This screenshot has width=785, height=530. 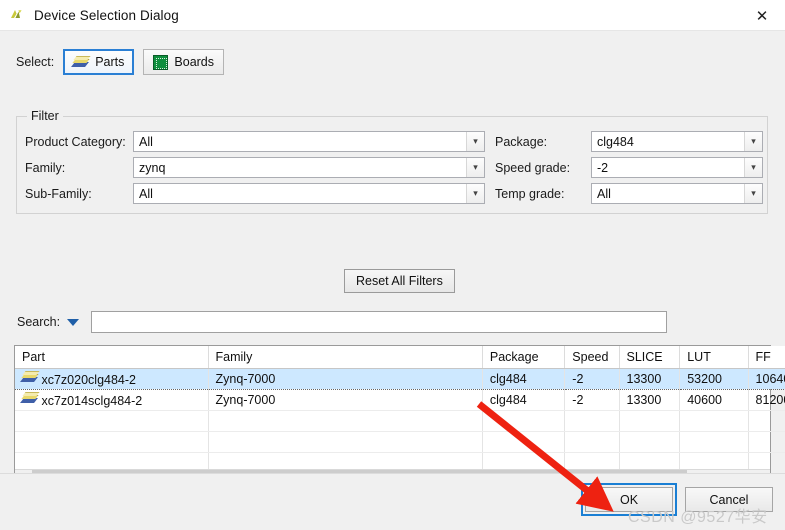 What do you see at coordinates (766, 400) in the screenshot?
I see `cell-ff: 81200` at bounding box center [766, 400].